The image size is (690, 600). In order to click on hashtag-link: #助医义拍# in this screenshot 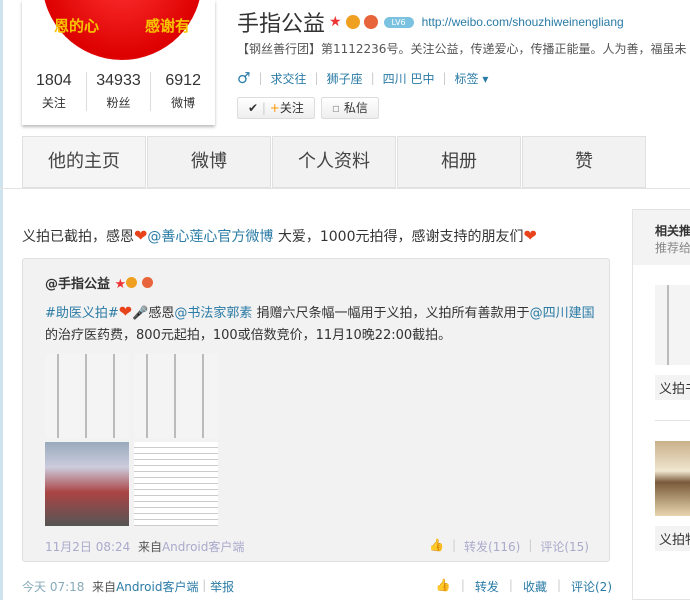, I will do `click(82, 313)`.